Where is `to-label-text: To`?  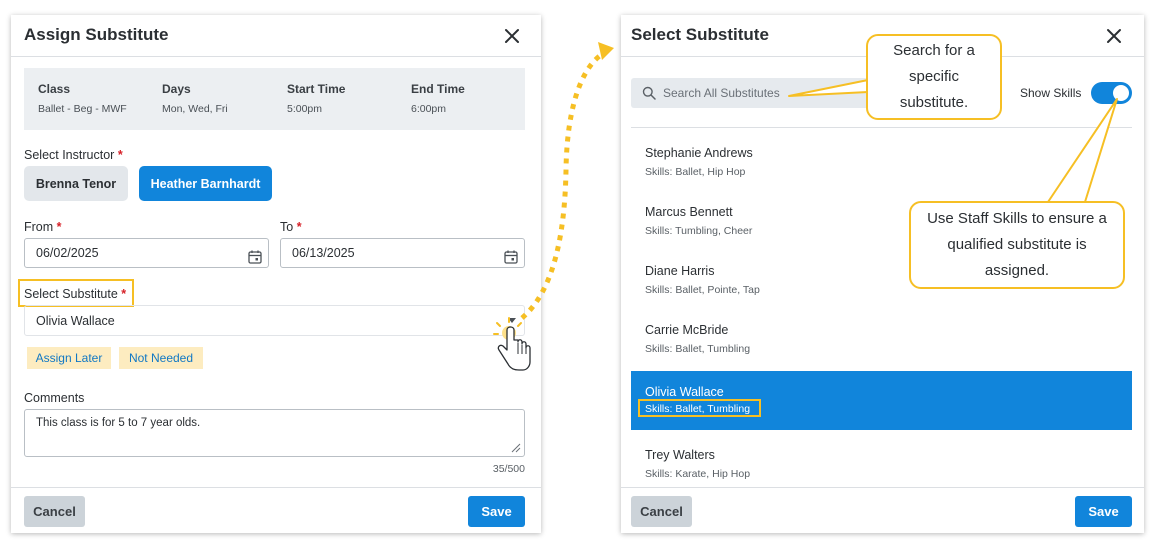
to-label-text: To is located at coordinates (287, 227).